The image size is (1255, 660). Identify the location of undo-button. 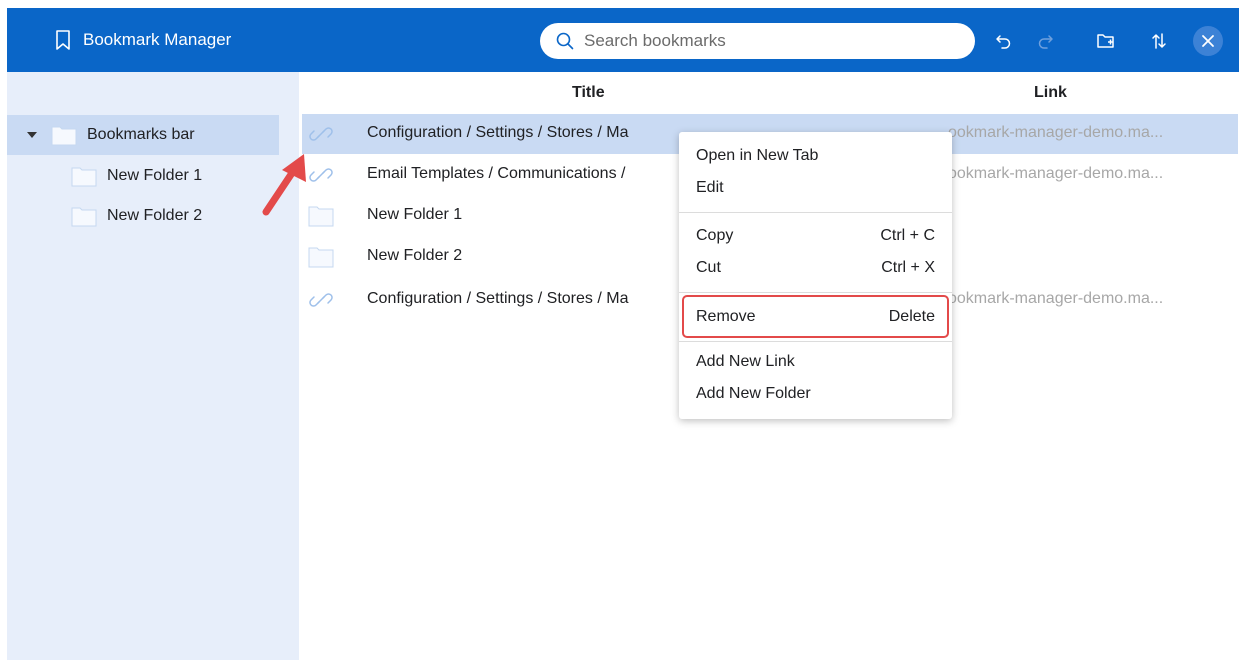
(1004, 41).